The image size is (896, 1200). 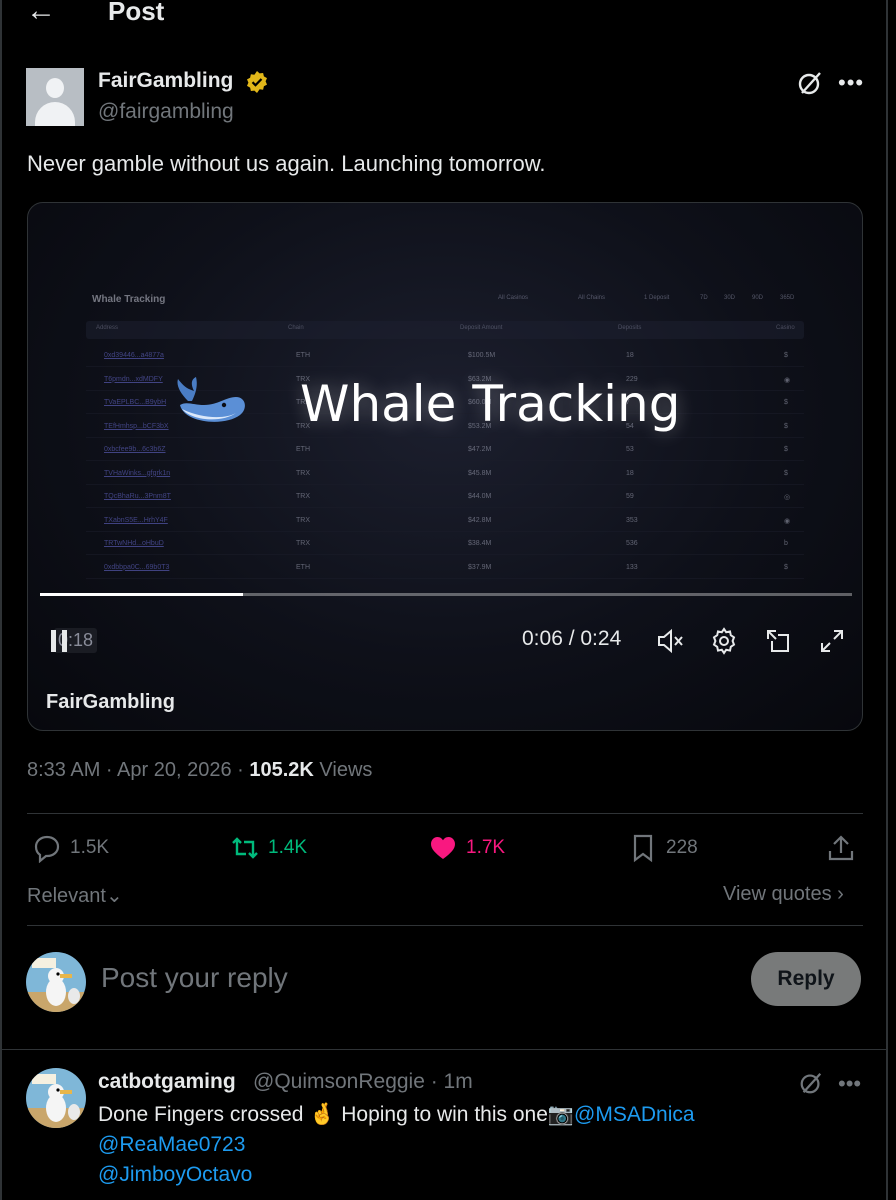 I want to click on view-quotes-link: View quotes ›, so click(x=783, y=894).